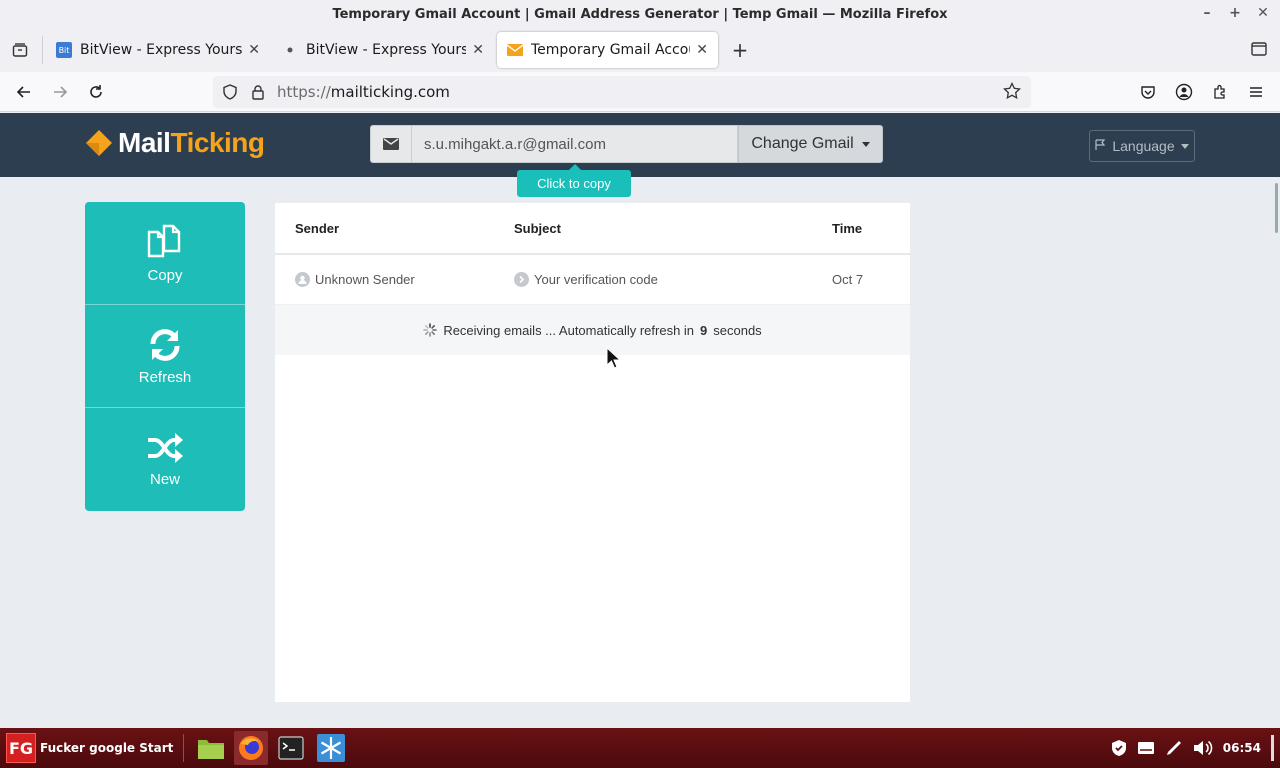  What do you see at coordinates (1146, 748) in the screenshot?
I see `keyboard-tray-icon` at bounding box center [1146, 748].